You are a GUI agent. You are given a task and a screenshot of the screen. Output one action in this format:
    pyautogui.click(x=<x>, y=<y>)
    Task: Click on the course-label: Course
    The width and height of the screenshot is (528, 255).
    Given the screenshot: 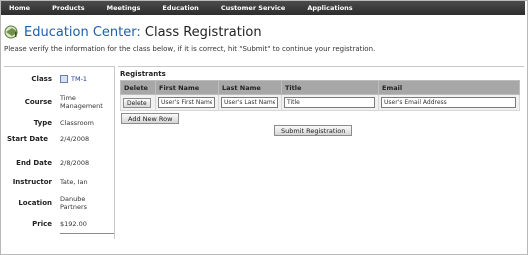 What is the action you would take?
    pyautogui.click(x=38, y=102)
    